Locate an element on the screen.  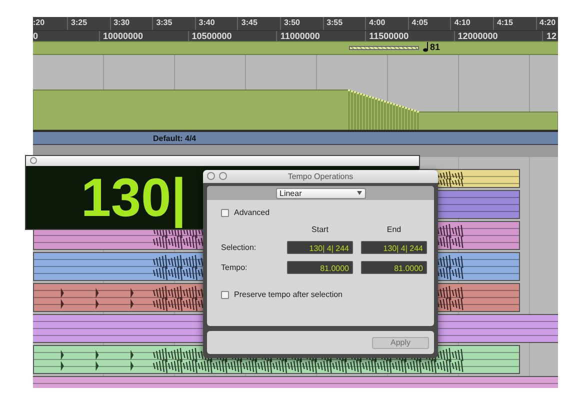
checkbox-label: Advanced is located at coordinates (252, 212).